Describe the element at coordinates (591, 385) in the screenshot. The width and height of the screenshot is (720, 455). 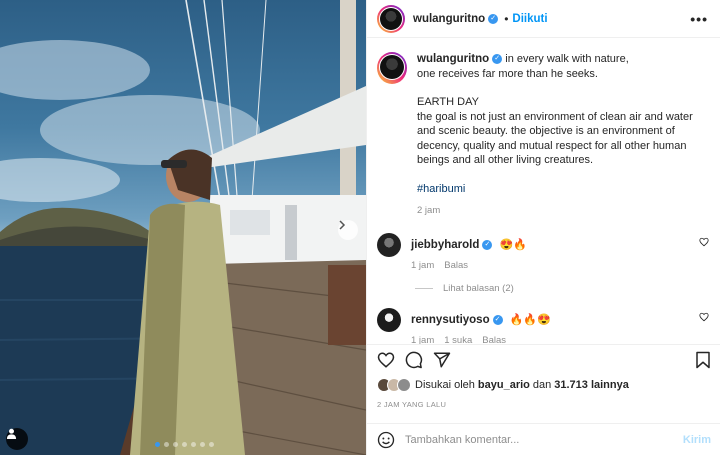
I see `likes-count: 31.713 lainnya` at that location.